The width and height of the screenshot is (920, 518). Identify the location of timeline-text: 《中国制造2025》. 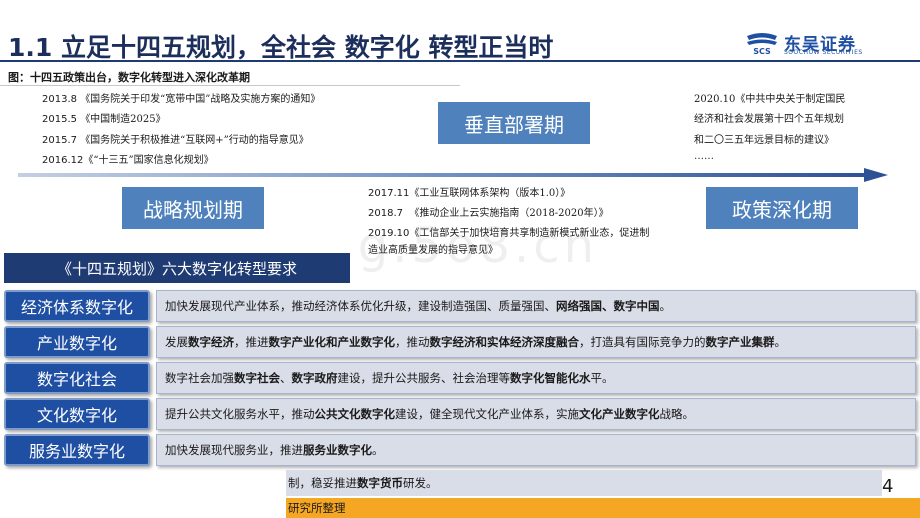
(123, 119).